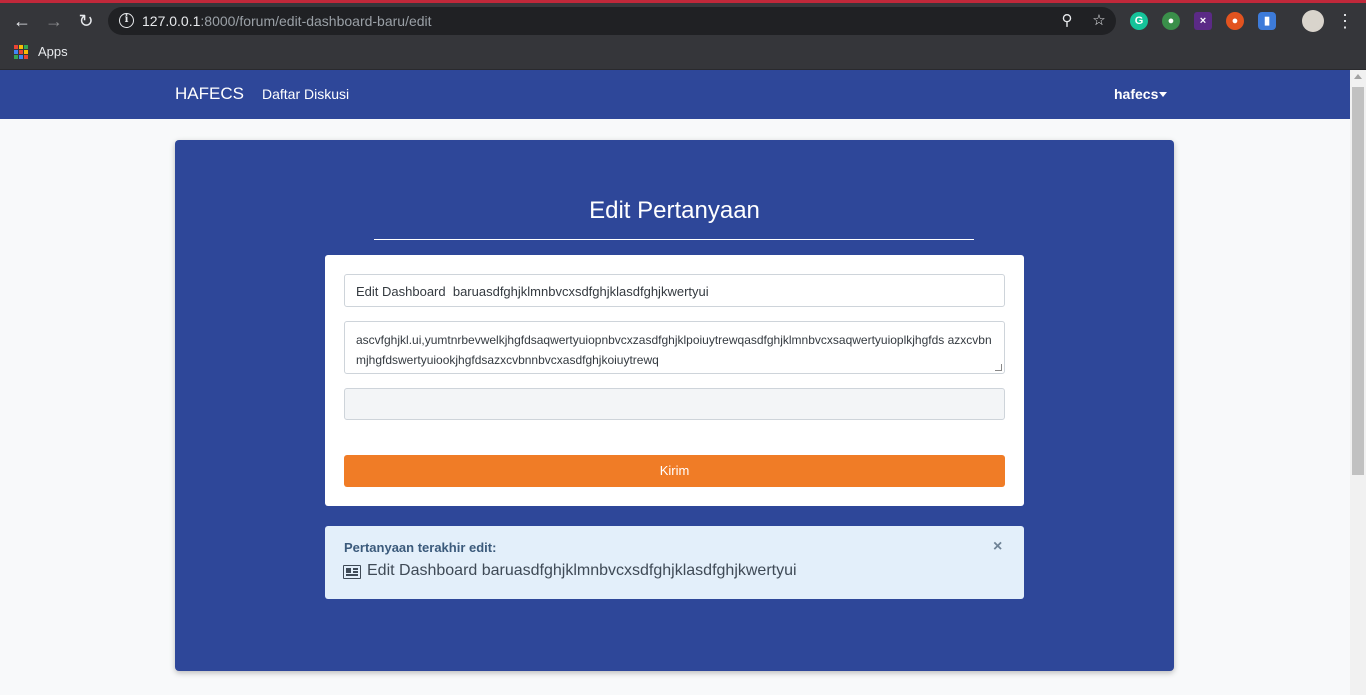 This screenshot has height=695, width=1366. What do you see at coordinates (674, 210) in the screenshot?
I see `page-title: Edit Pertanyaan` at bounding box center [674, 210].